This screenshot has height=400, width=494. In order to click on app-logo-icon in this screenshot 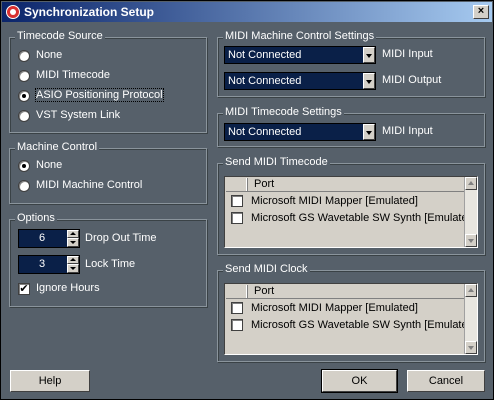, I will do `click(13, 12)`.